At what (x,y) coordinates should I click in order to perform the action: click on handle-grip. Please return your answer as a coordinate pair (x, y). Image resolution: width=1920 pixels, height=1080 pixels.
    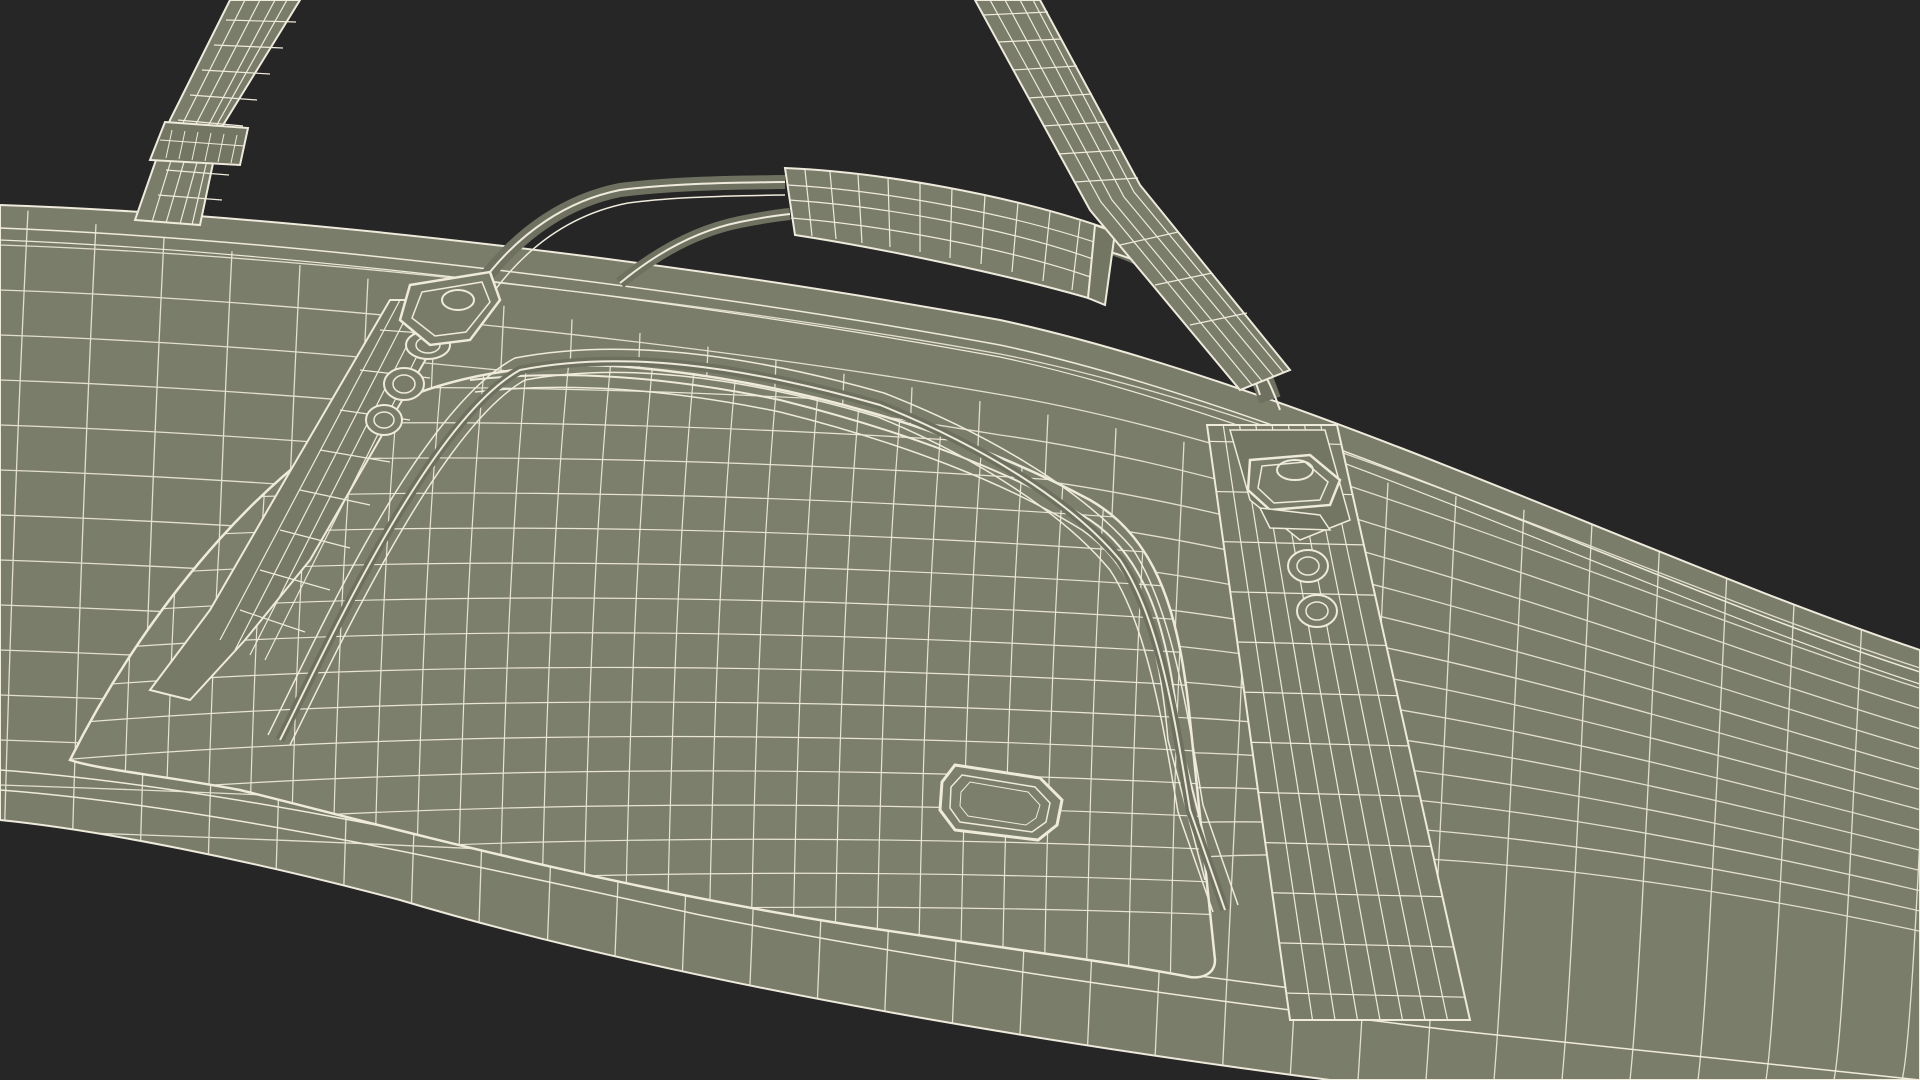
    Looking at the image, I should click on (950, 236).